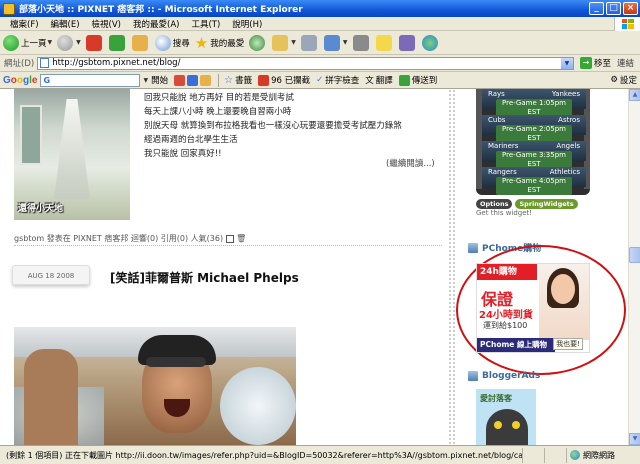 The width and height of the screenshot is (640, 464). I want to click on home-button, so click(140, 42).